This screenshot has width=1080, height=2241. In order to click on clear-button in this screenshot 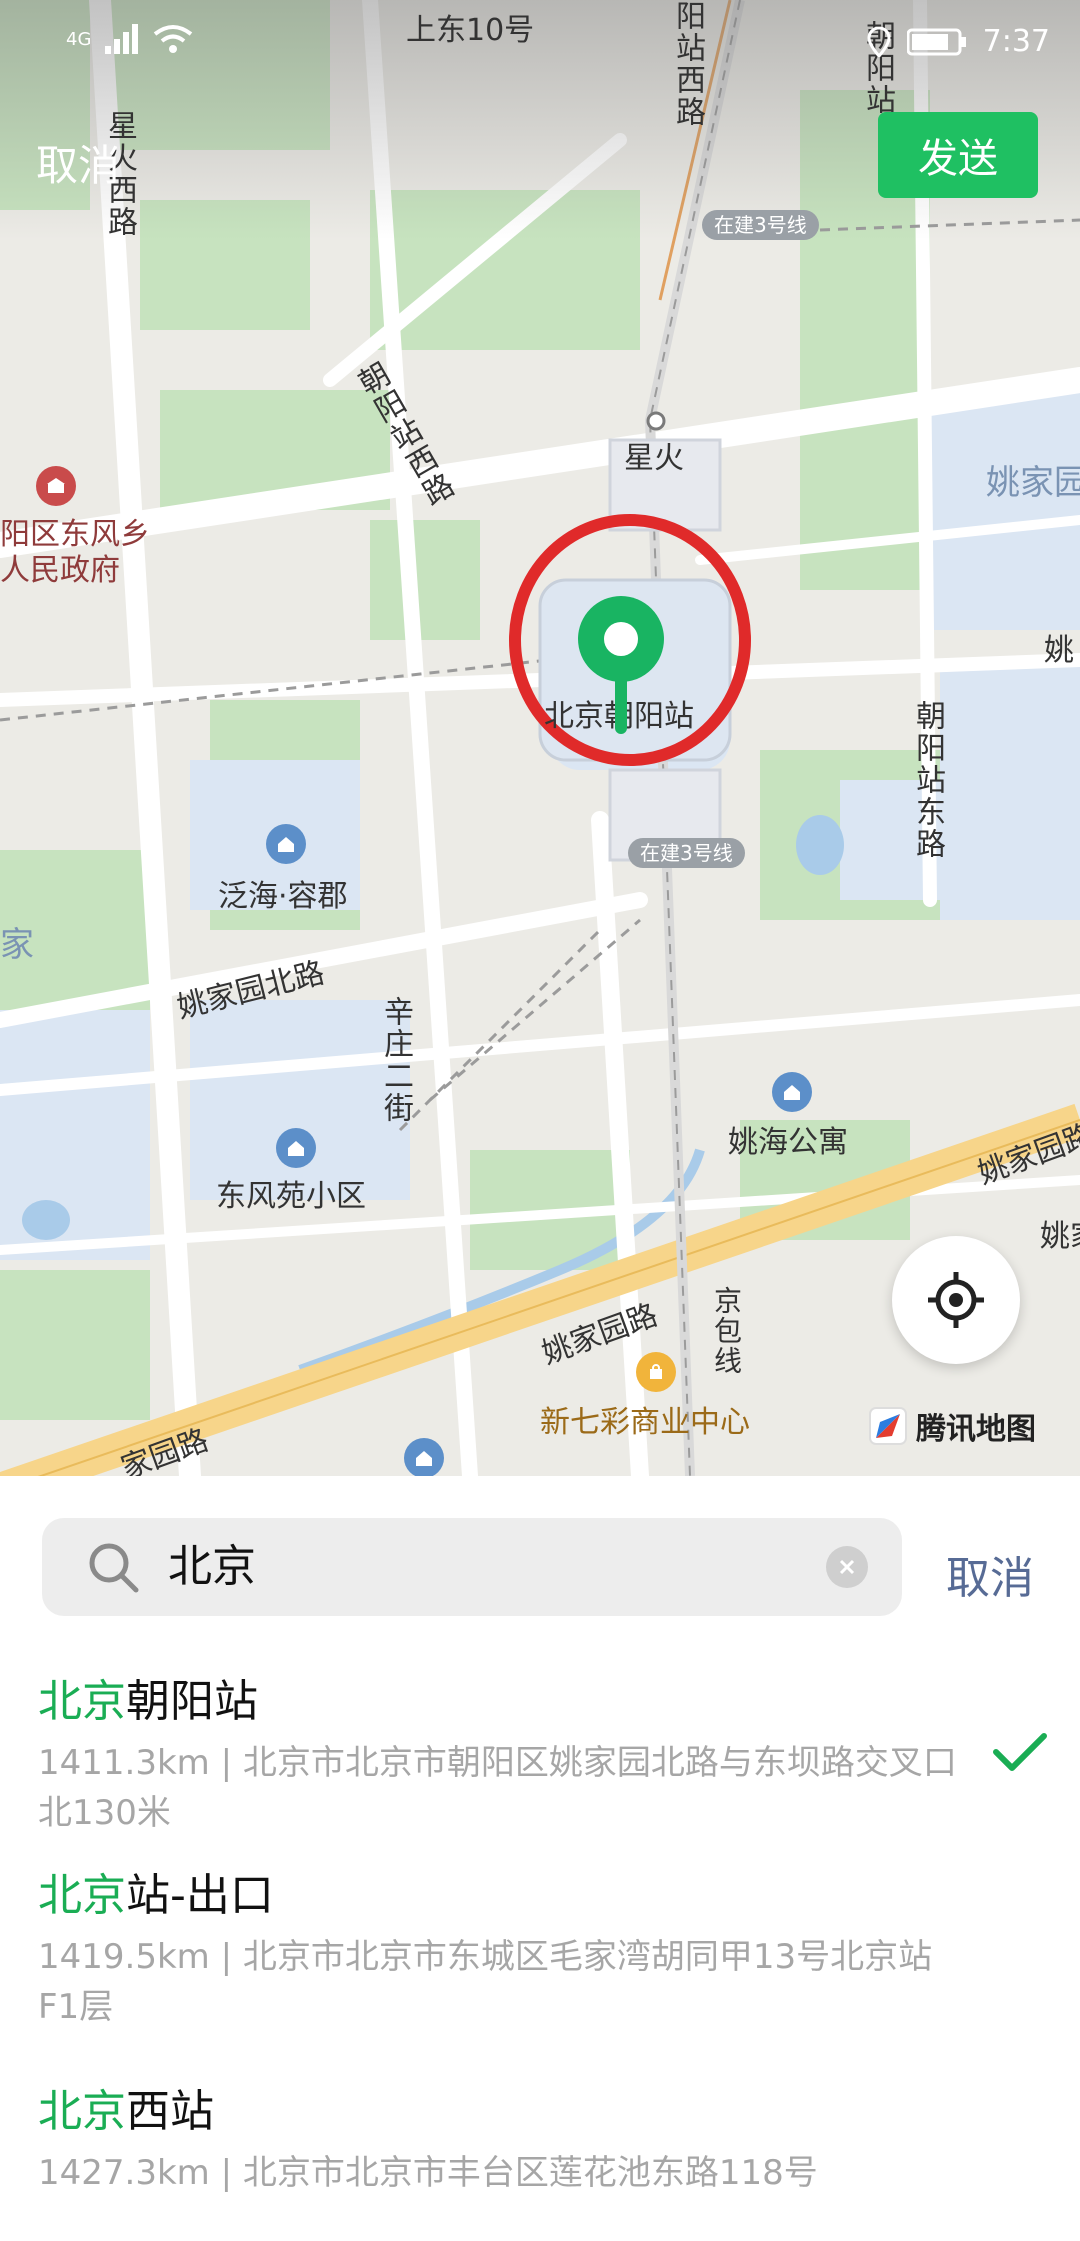, I will do `click(847, 1567)`.